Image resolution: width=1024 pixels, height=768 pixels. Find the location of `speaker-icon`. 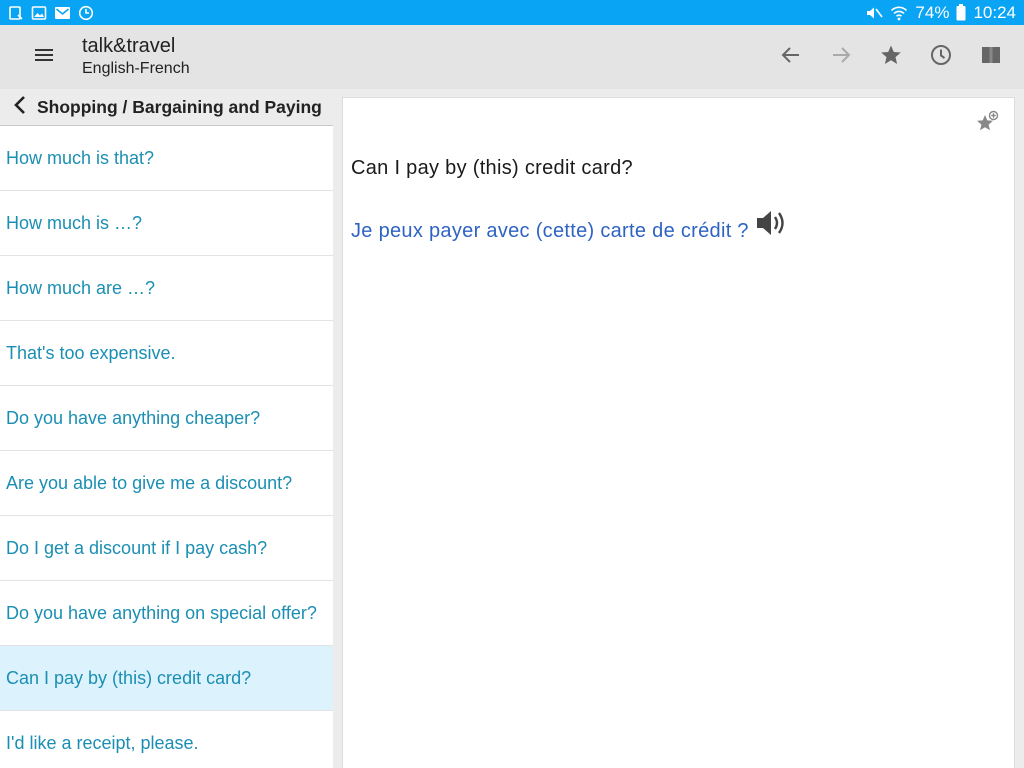

speaker-icon is located at coordinates (773, 227).